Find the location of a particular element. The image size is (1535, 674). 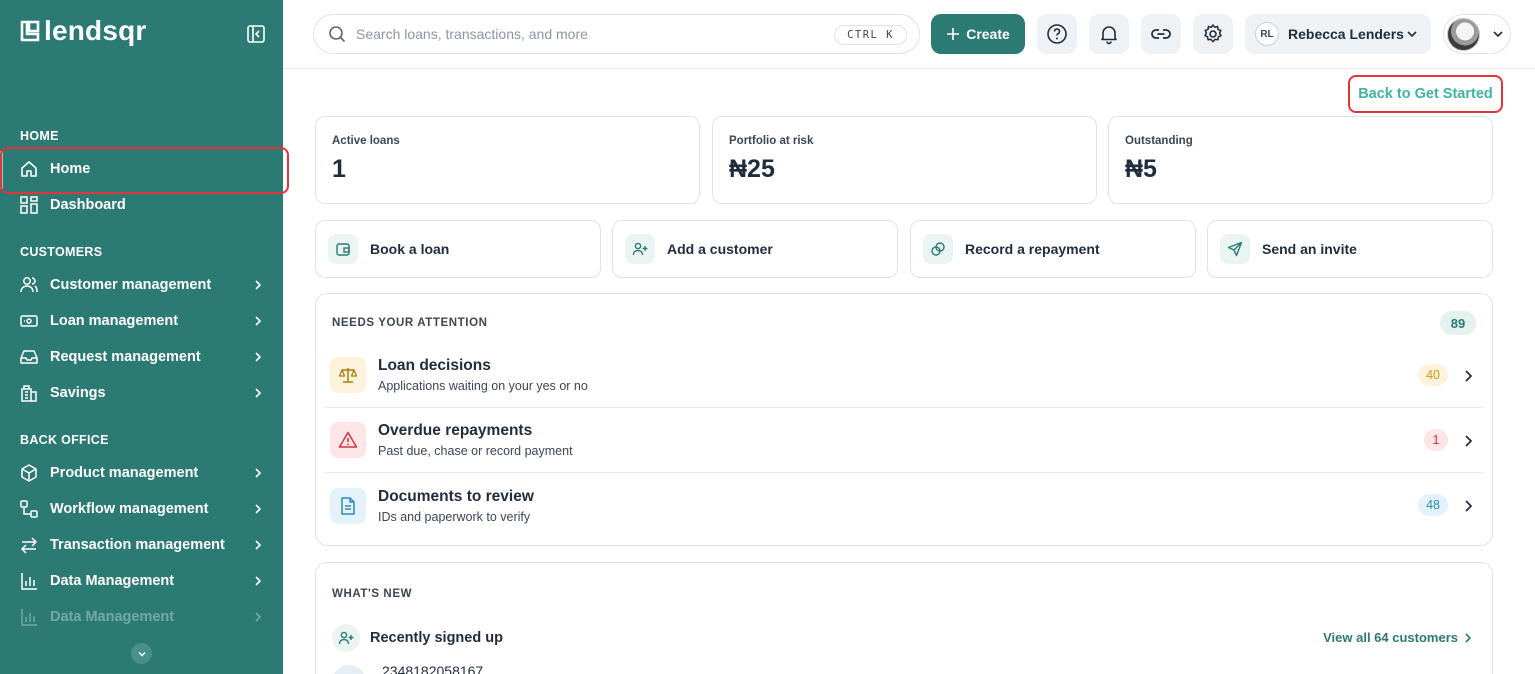

profile-menu-button is located at coordinates (1477, 34).